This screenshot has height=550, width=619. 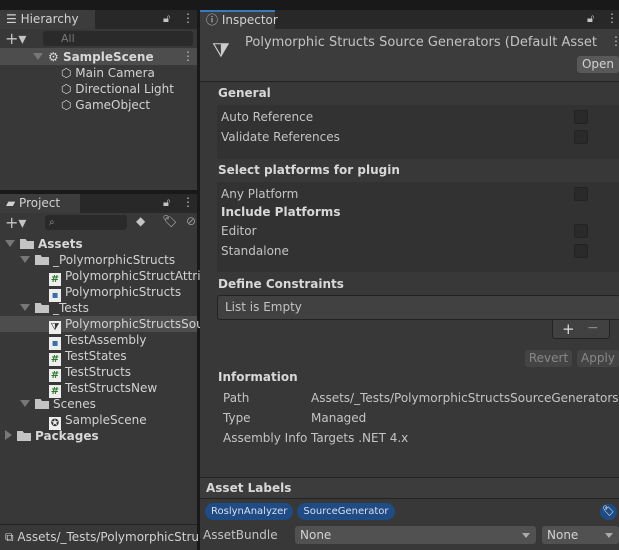 What do you see at coordinates (240, 535) in the screenshot?
I see `assetbundle-label: AssetBundle` at bounding box center [240, 535].